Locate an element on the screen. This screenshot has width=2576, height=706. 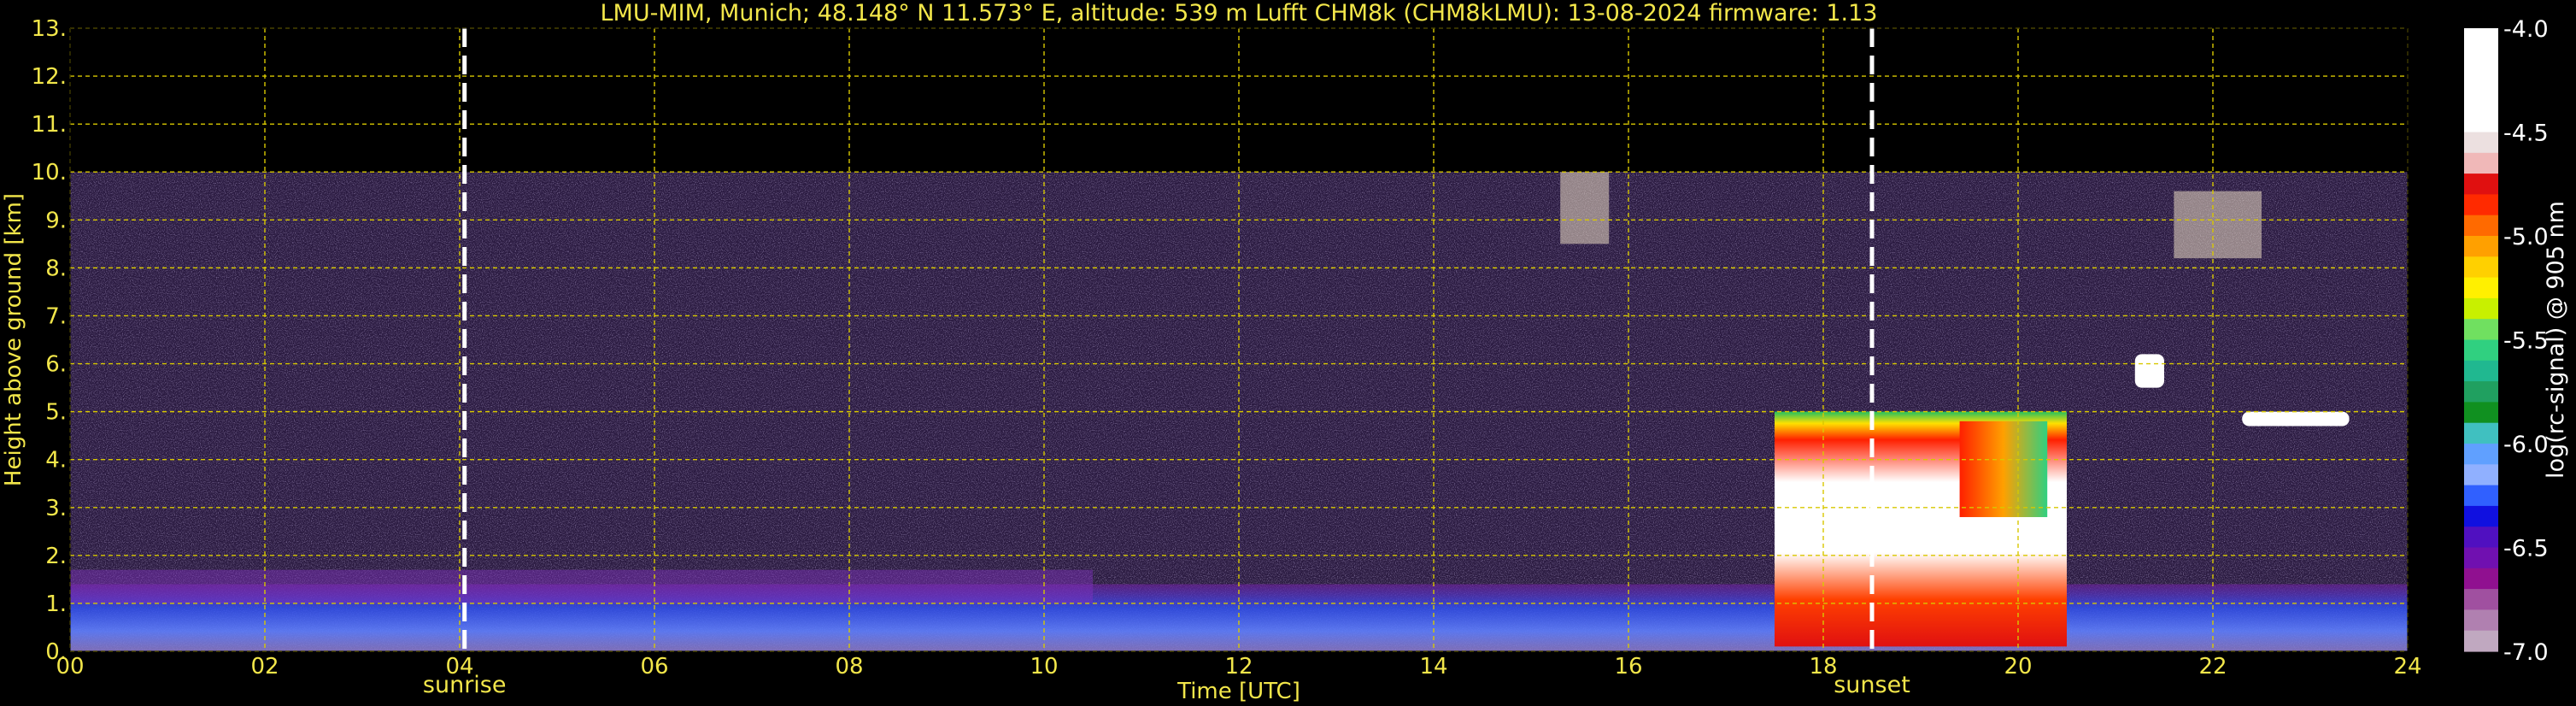
feature-high-cloud-21h is located at coordinates (2149, 371).